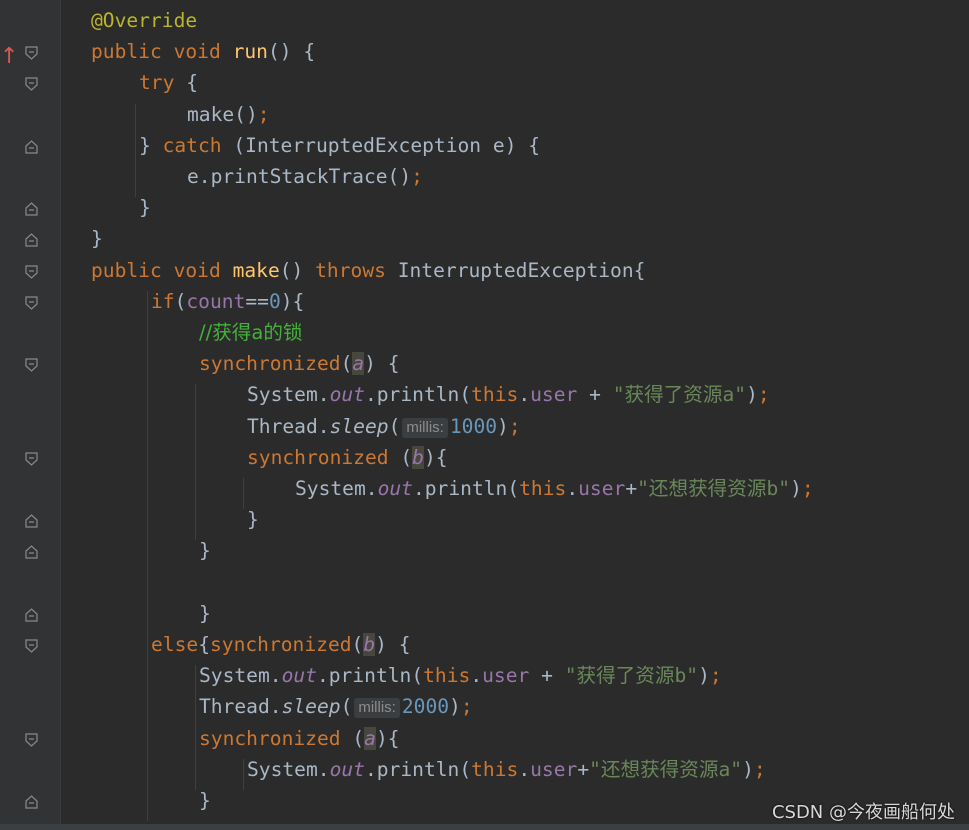 The width and height of the screenshot is (969, 830). What do you see at coordinates (216, 301) in the screenshot?
I see `code-token: count` at bounding box center [216, 301].